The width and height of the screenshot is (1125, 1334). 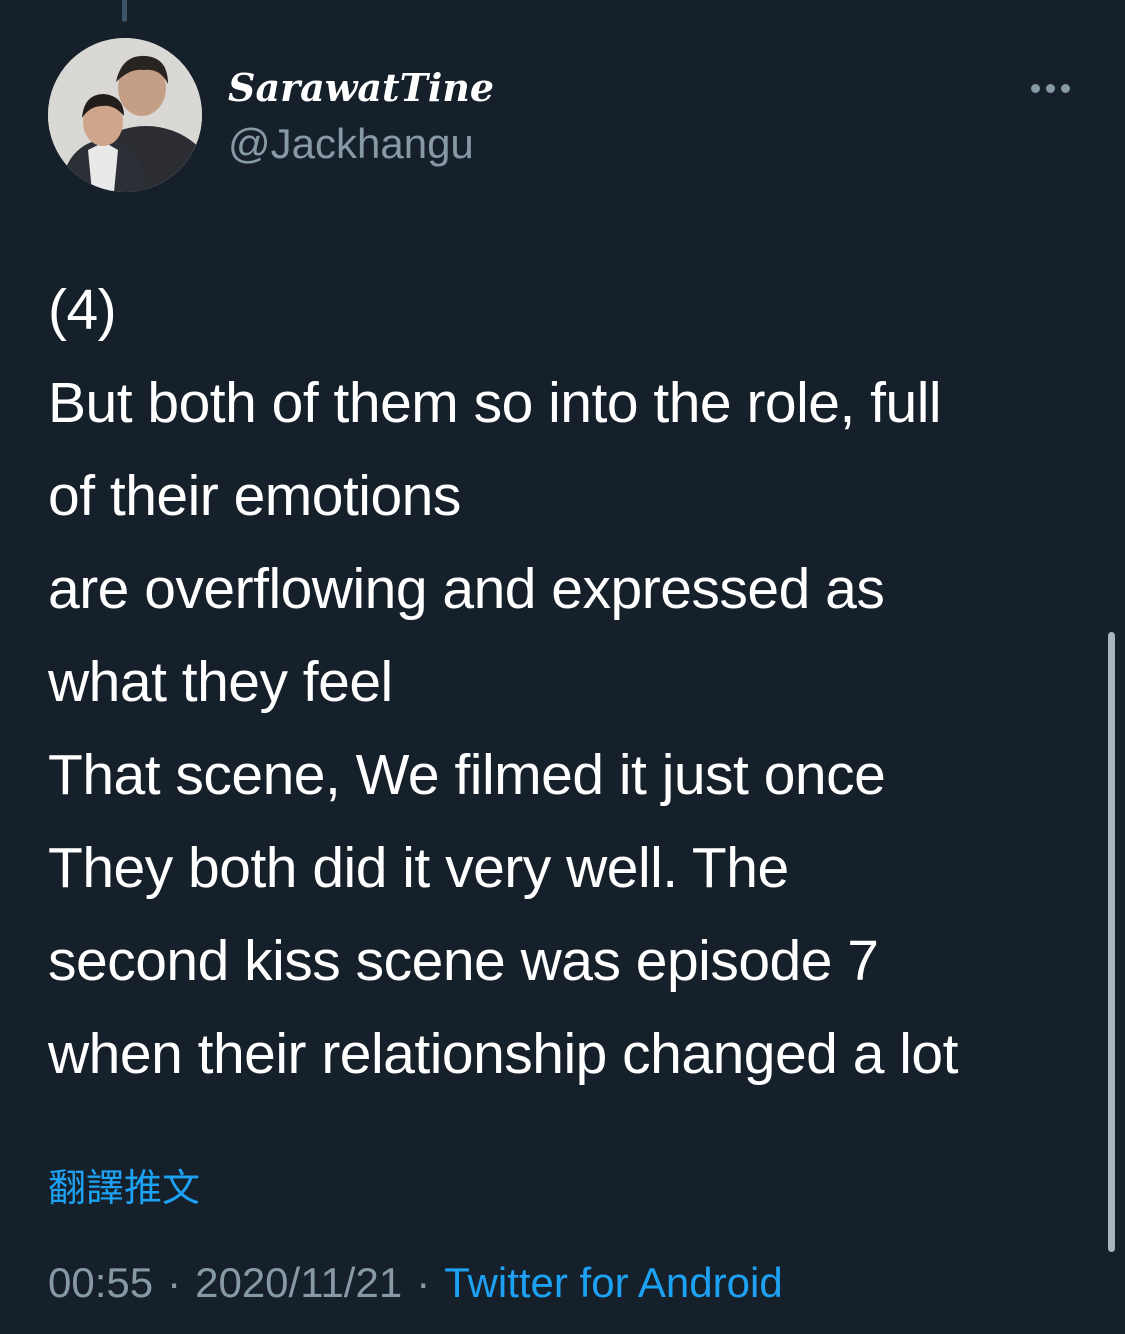 What do you see at coordinates (361, 88) in the screenshot?
I see `author-display-name: SarawatTine` at bounding box center [361, 88].